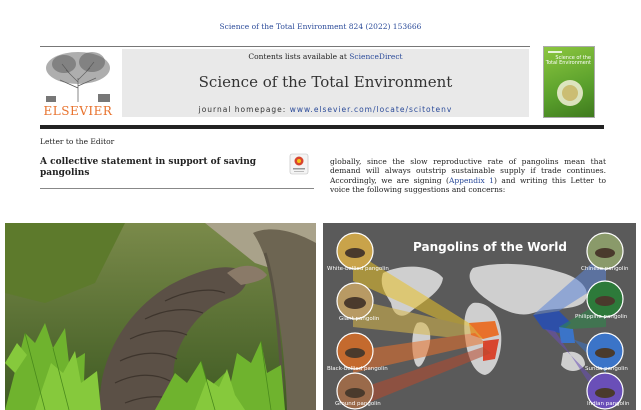 The height and width of the screenshot is (410, 641). What do you see at coordinates (358, 269) in the screenshot?
I see `species-label-white-bellied: White-bellied pangolin` at bounding box center [358, 269].